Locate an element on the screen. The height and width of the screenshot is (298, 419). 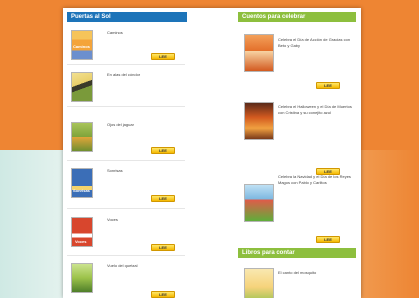
background-panel-right is located at coordinates (389, 224).